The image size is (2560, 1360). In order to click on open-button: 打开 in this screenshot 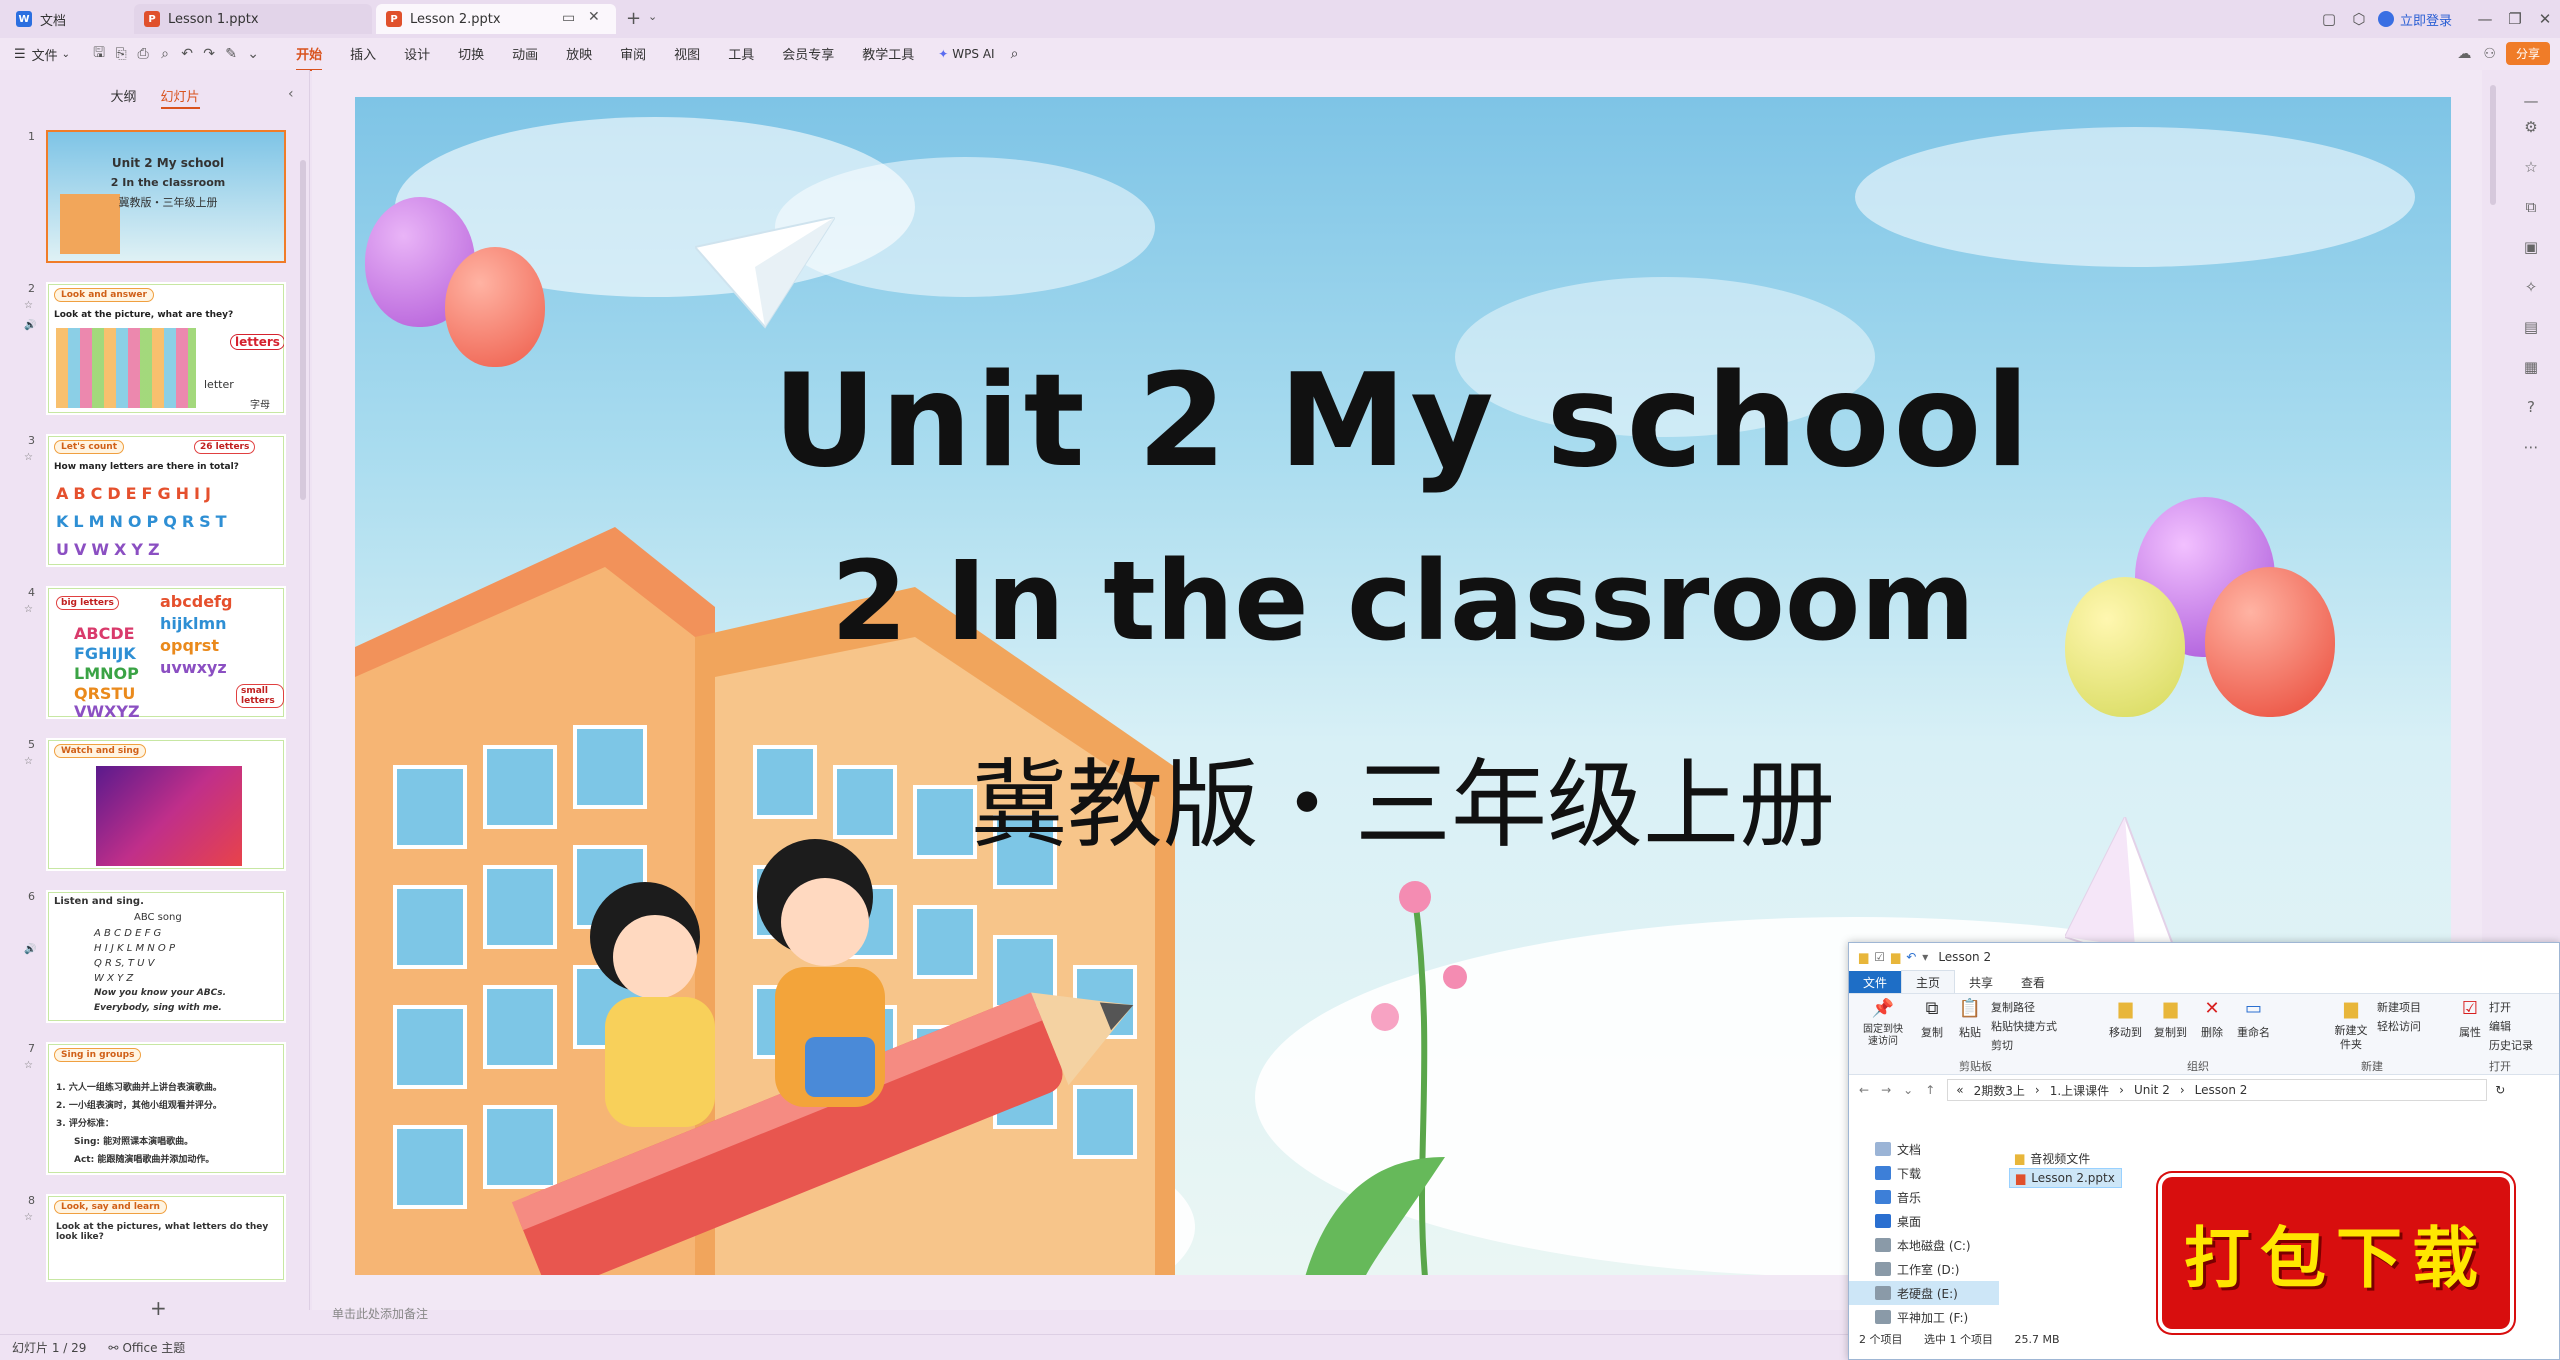, I will do `click(2511, 1007)`.